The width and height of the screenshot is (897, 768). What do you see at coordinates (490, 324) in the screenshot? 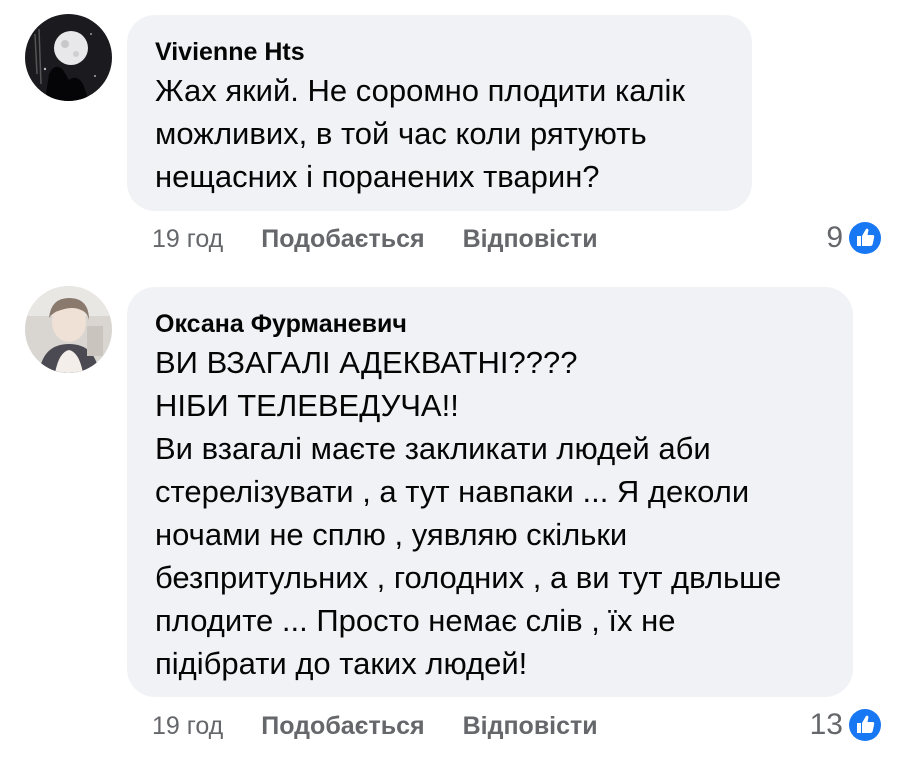
I see `comment-author: Оксана Фурманевич` at bounding box center [490, 324].